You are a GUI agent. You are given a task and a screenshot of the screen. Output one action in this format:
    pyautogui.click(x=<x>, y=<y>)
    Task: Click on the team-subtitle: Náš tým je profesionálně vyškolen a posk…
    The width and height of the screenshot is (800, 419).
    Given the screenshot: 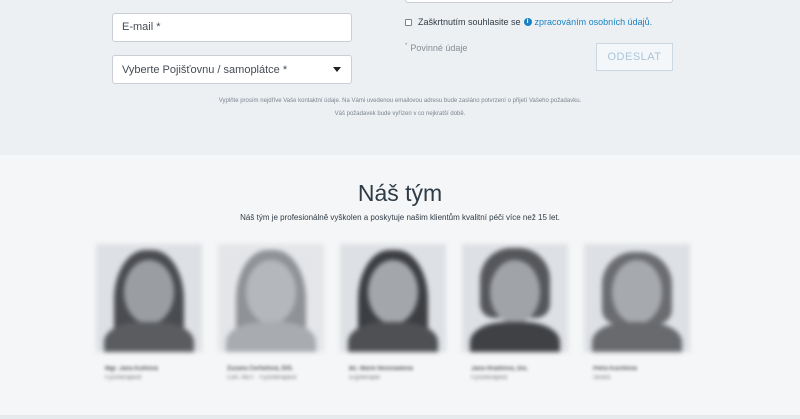 What is the action you would take?
    pyautogui.click(x=400, y=217)
    